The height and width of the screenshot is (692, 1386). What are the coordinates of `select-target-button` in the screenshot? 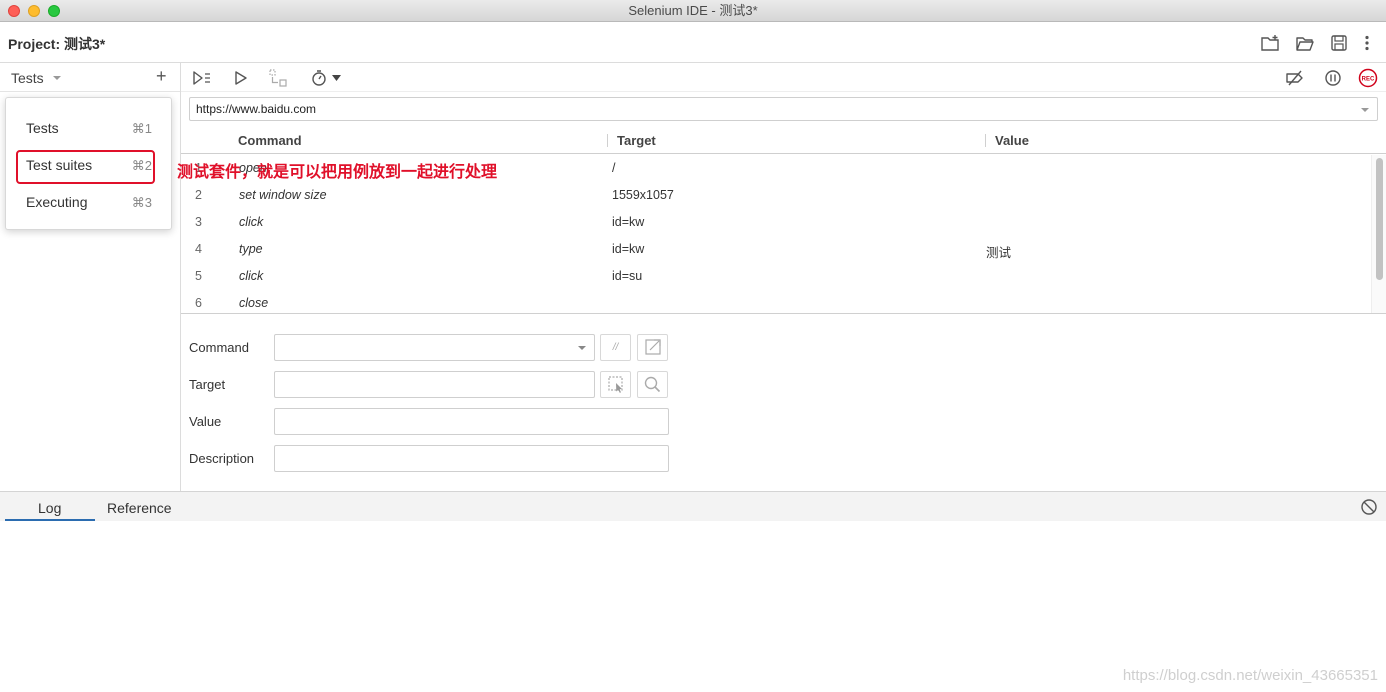 It's located at (615, 384).